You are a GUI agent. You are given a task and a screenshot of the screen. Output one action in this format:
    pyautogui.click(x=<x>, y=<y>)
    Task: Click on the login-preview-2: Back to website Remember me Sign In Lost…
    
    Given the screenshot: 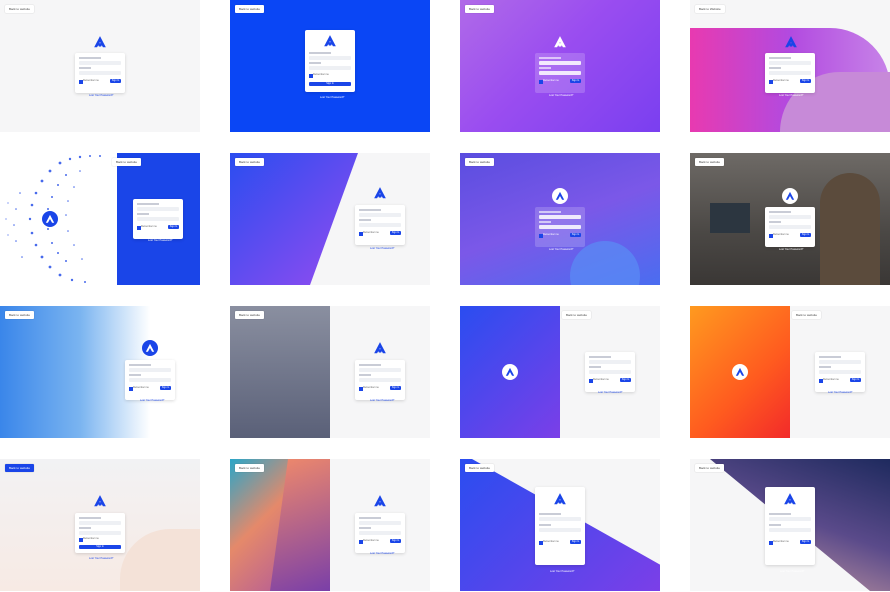 What is the action you would take?
    pyautogui.click(x=330, y=66)
    